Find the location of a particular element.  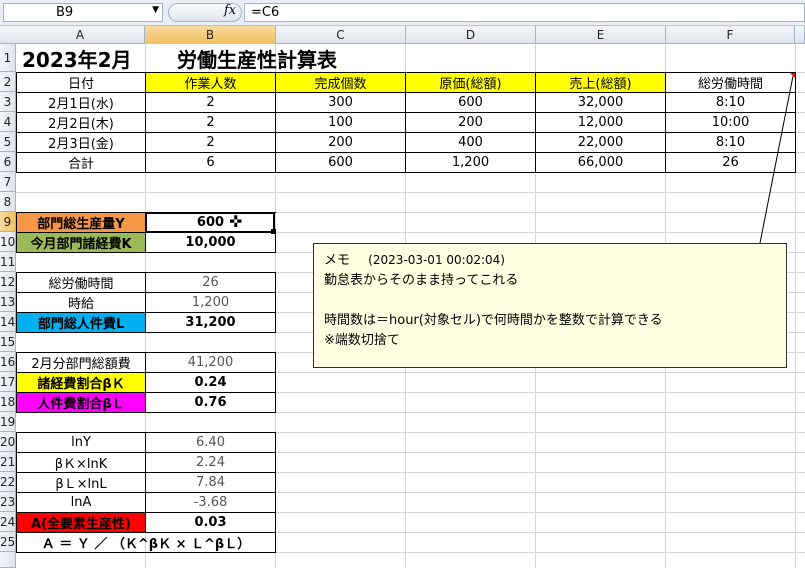

comment-line is located at coordinates (550, 301).